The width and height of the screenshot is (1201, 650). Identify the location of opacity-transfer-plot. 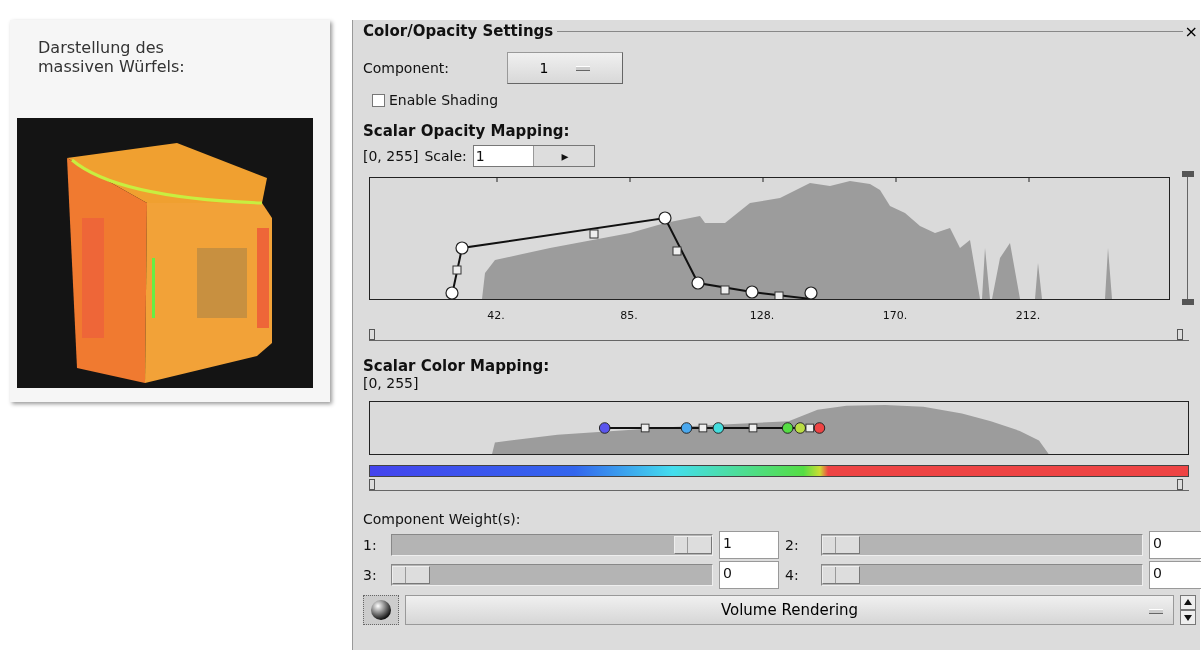
(769, 238).